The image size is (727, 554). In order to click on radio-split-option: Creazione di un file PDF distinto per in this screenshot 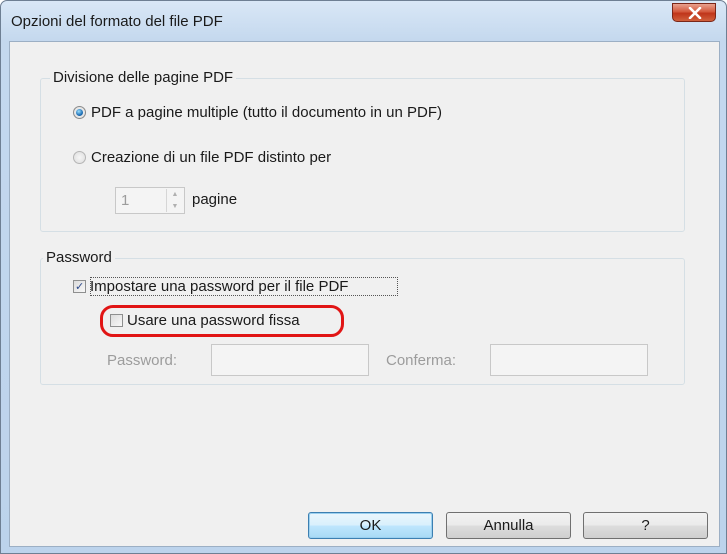, I will do `click(202, 157)`.